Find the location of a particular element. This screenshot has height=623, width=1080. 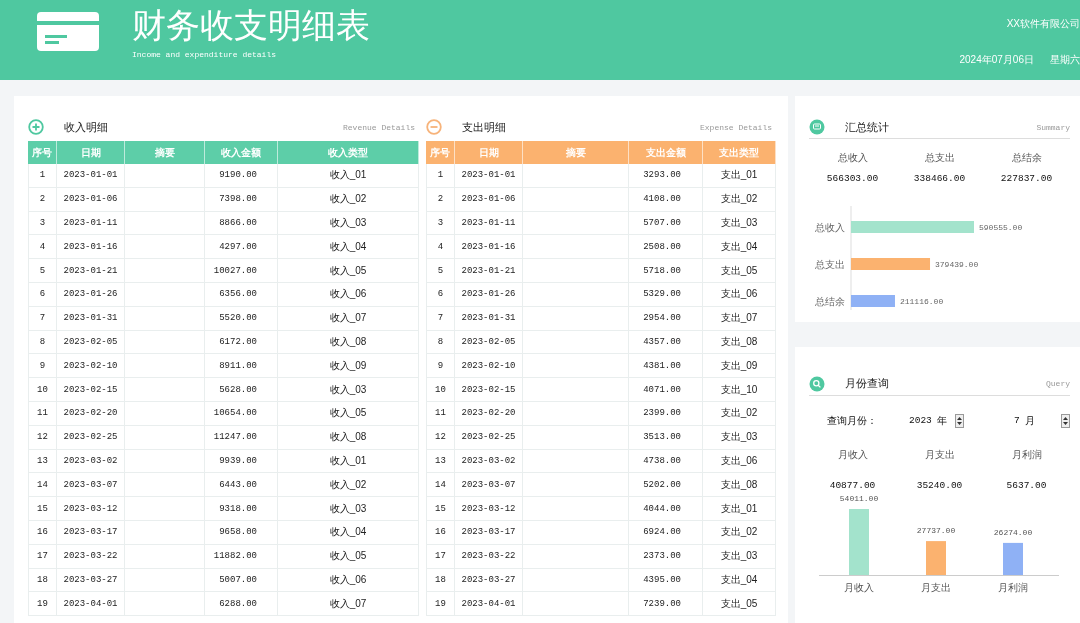

stat-value: 40877.00 is located at coordinates (852, 485).